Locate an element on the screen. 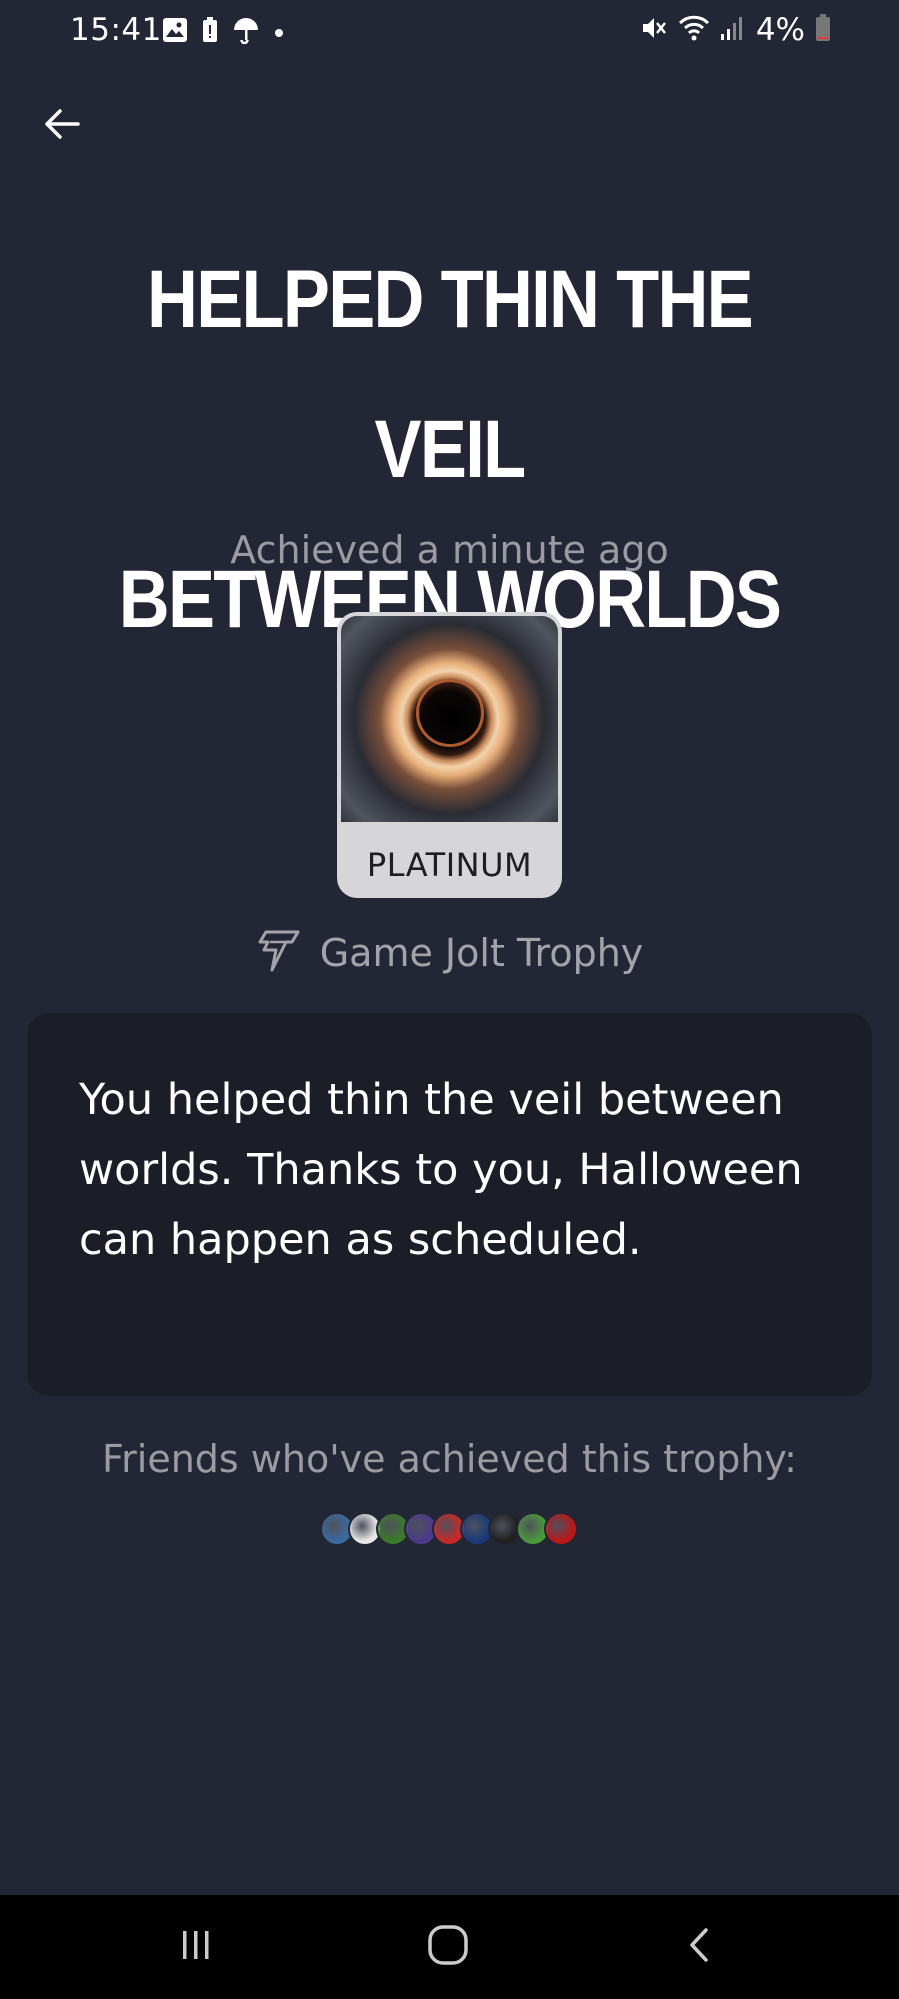 This screenshot has width=899, height=1999. friend-avatar is located at coordinates (561, 1529).